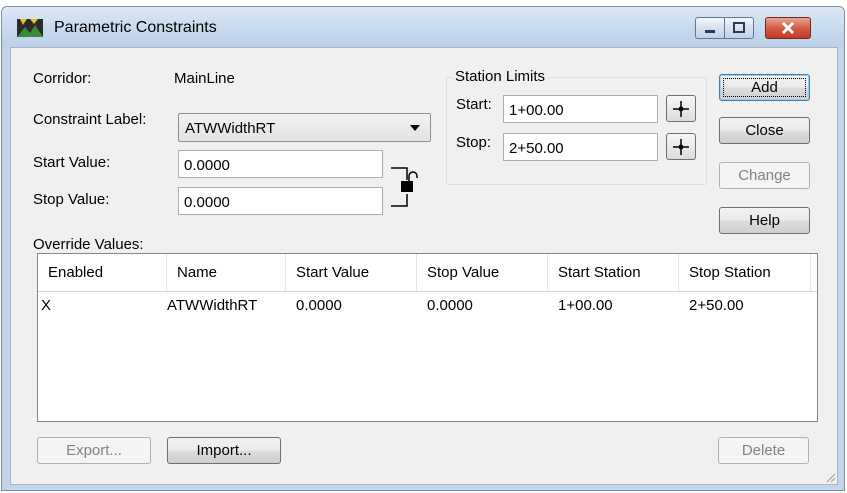 Image resolution: width=847 pixels, height=493 pixels. Describe the element at coordinates (204, 78) in the screenshot. I see `corridor-value: MainLine` at that location.